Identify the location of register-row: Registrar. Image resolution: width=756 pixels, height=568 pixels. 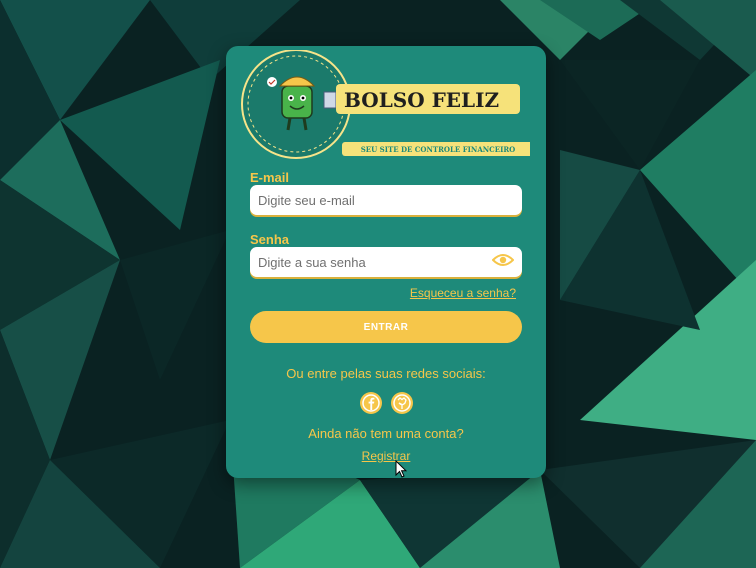
(386, 456).